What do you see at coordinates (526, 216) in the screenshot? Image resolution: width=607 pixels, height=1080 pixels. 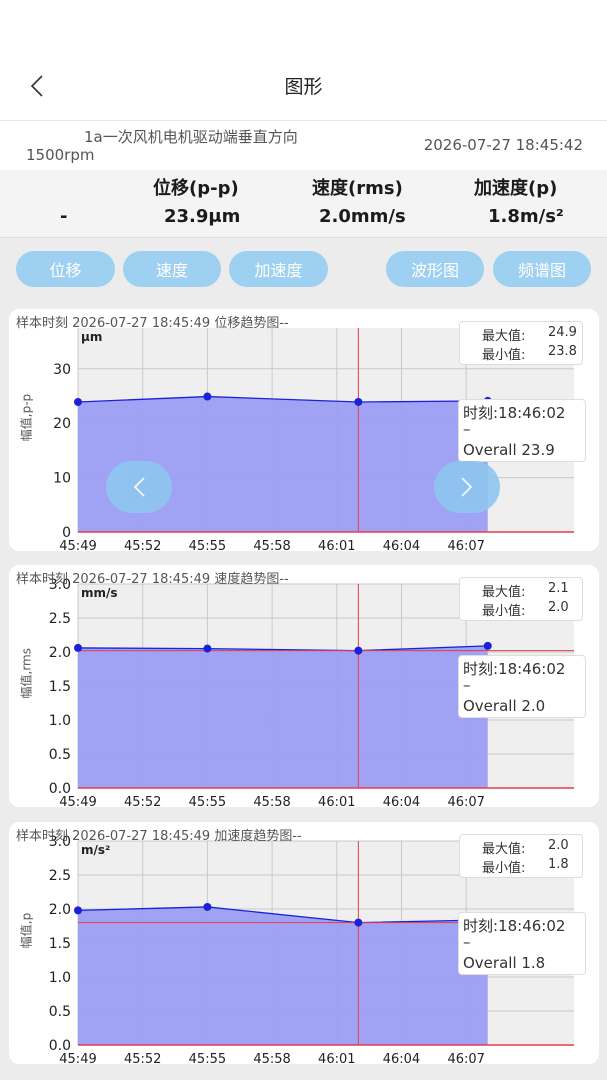 I see `acceleration-value: 1.8m/s²` at bounding box center [526, 216].